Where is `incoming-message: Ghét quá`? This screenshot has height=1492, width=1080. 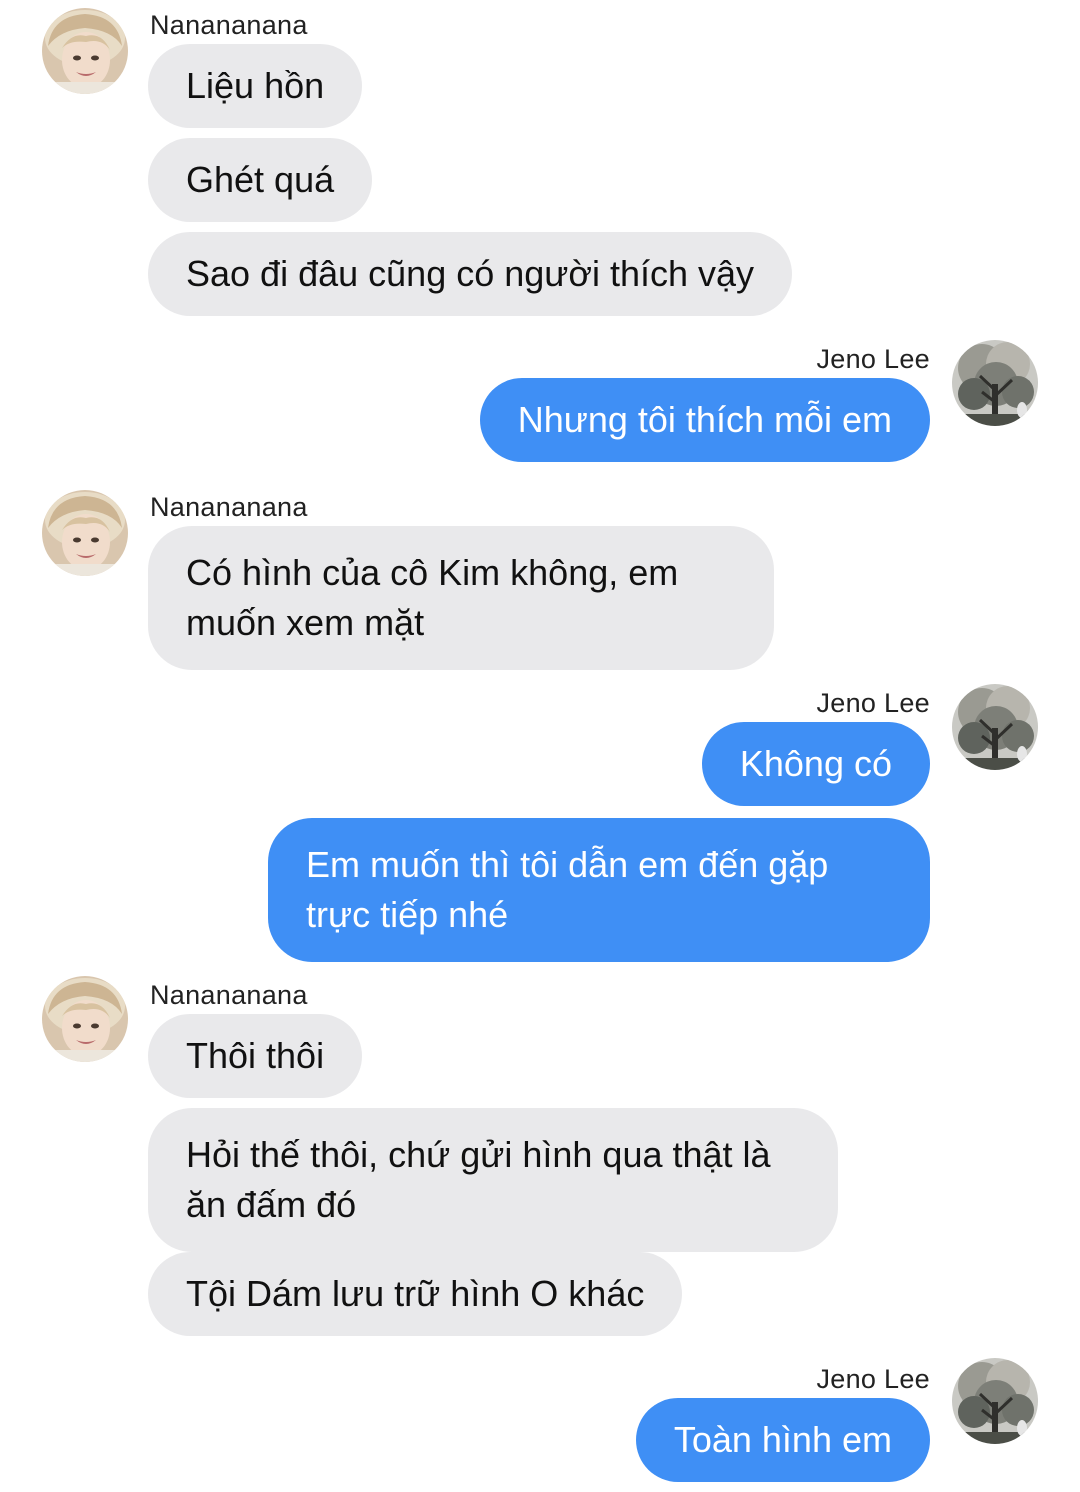 incoming-message: Ghét quá is located at coordinates (260, 180).